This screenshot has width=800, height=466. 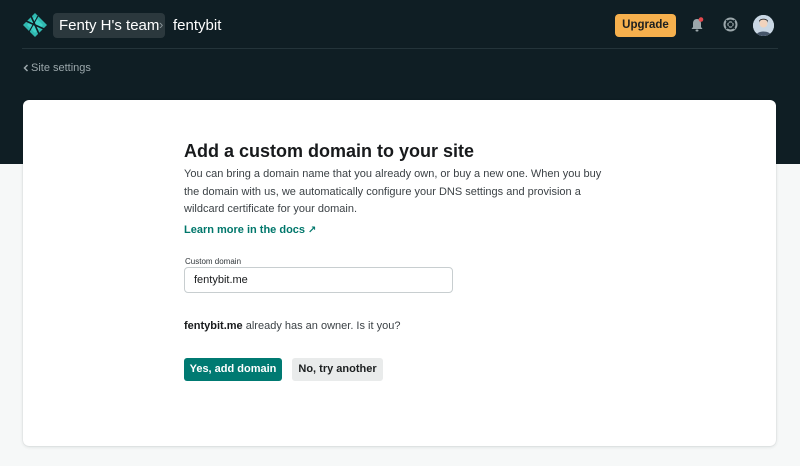 What do you see at coordinates (400, 25) in the screenshot?
I see `top-nav: Fenty H's team › fentybit Upgrade` at bounding box center [400, 25].